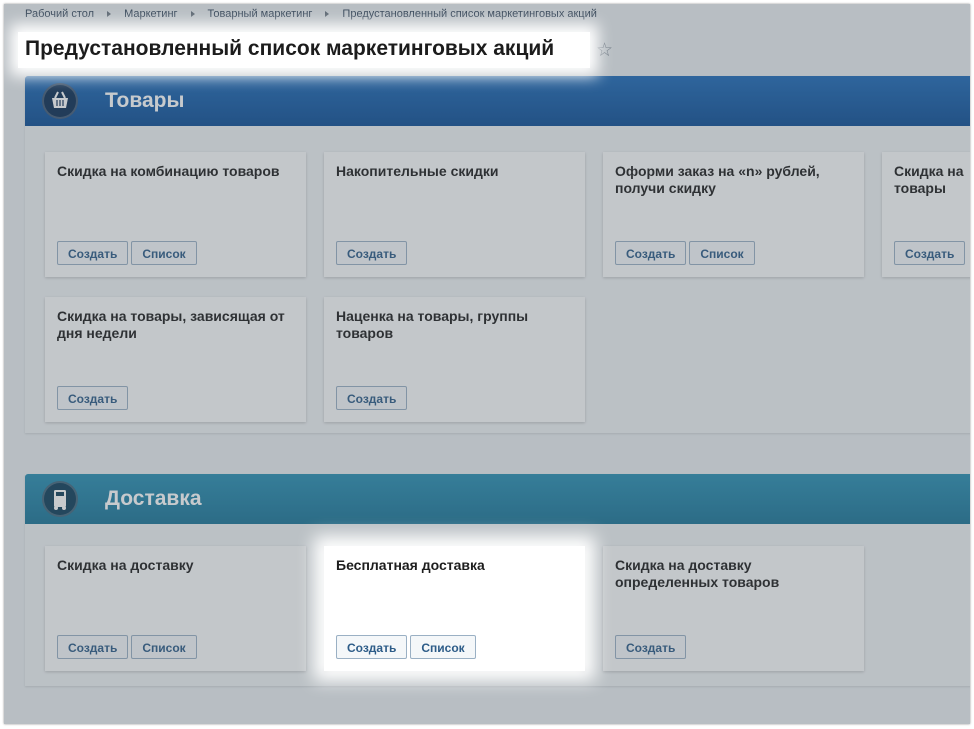 This screenshot has width=974, height=729. What do you see at coordinates (145, 100) in the screenshot?
I see `section-goods-title: Товары` at bounding box center [145, 100].